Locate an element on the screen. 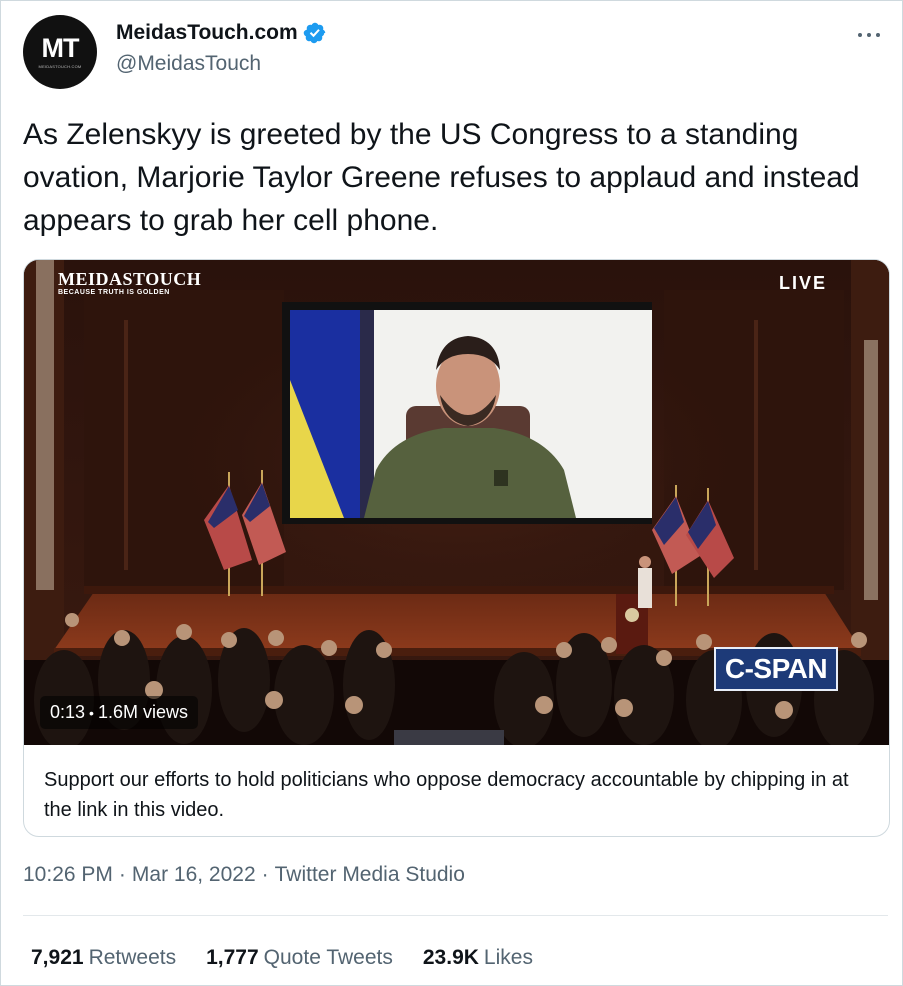 This screenshot has height=986, width=903. author-display-name: MeidasTouch.com is located at coordinates (207, 33).